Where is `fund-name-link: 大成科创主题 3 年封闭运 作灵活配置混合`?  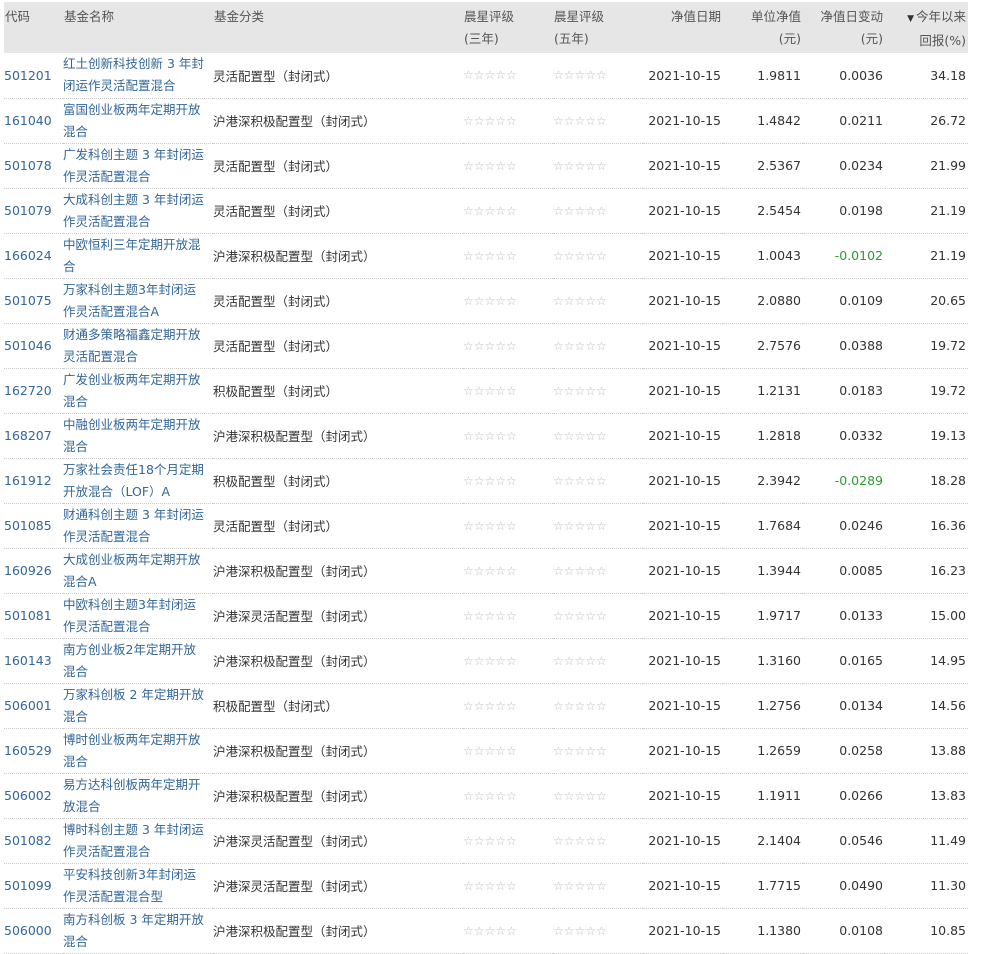
fund-name-link: 大成科创主题 3 年封闭运 作灵活配置混合 is located at coordinates (138, 211).